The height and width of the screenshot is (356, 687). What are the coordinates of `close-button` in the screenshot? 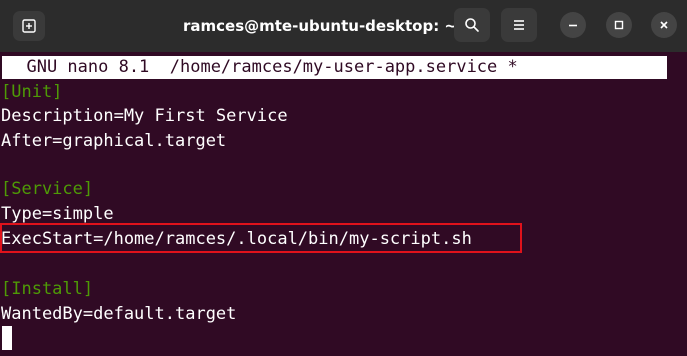 It's located at (664, 25).